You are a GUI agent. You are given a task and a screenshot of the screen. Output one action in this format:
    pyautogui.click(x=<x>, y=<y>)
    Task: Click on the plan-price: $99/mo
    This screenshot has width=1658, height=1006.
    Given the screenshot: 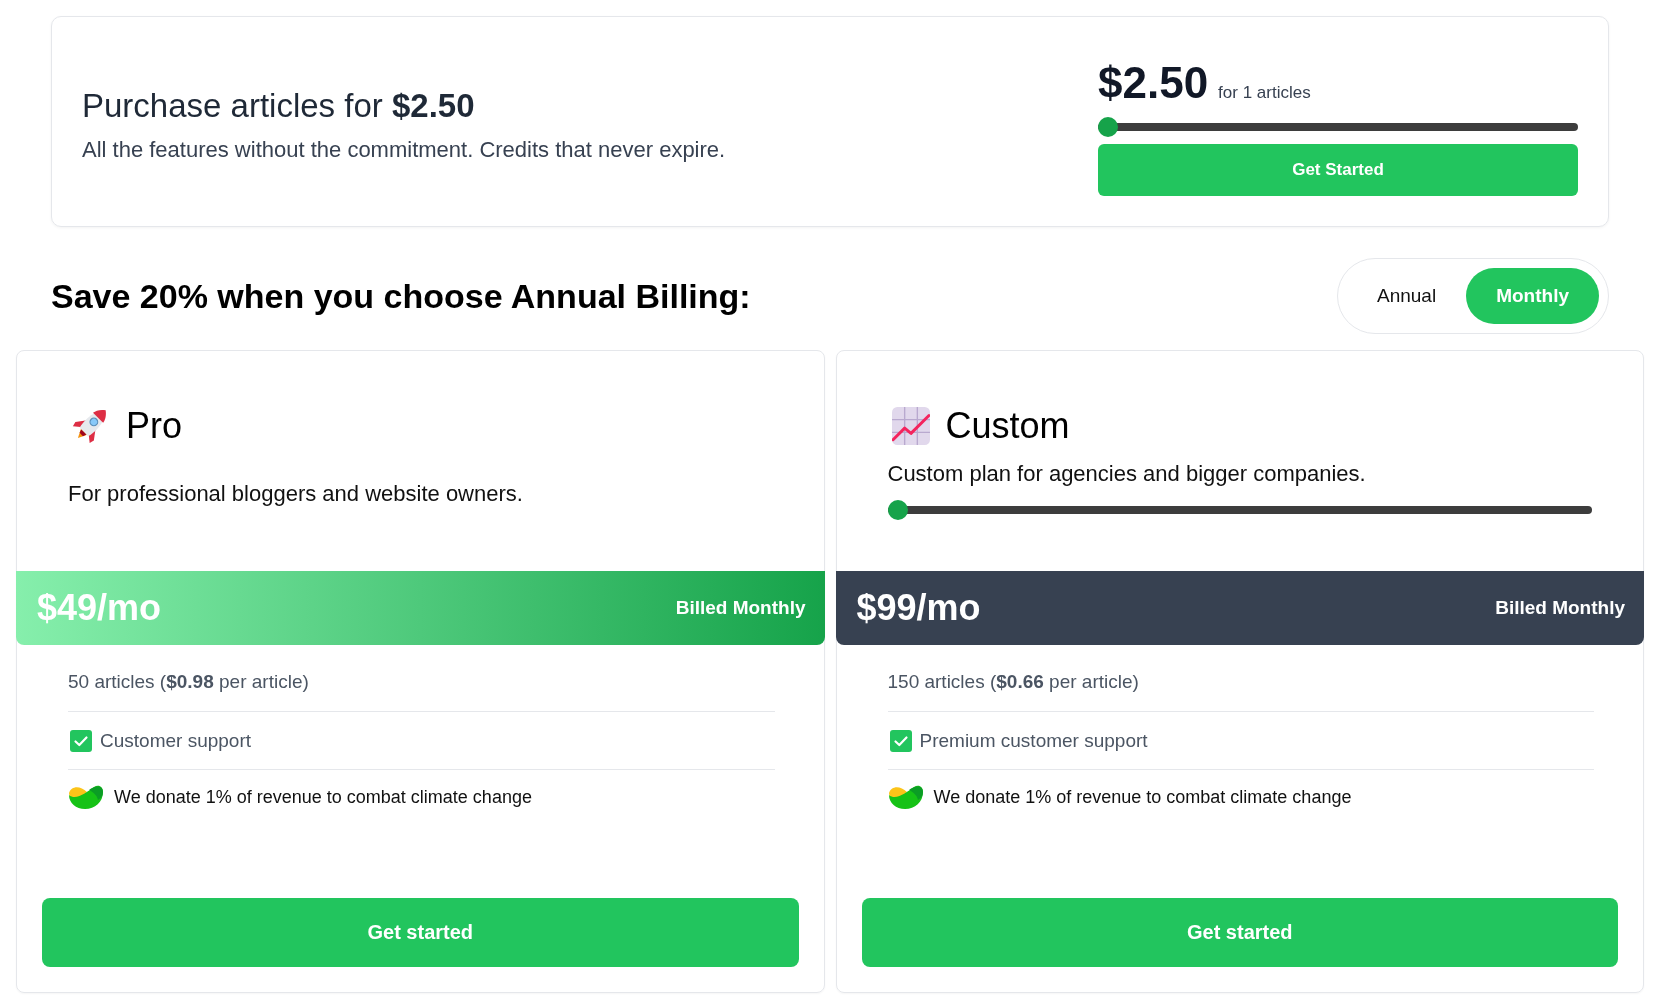 What is the action you would take?
    pyautogui.click(x=918, y=608)
    